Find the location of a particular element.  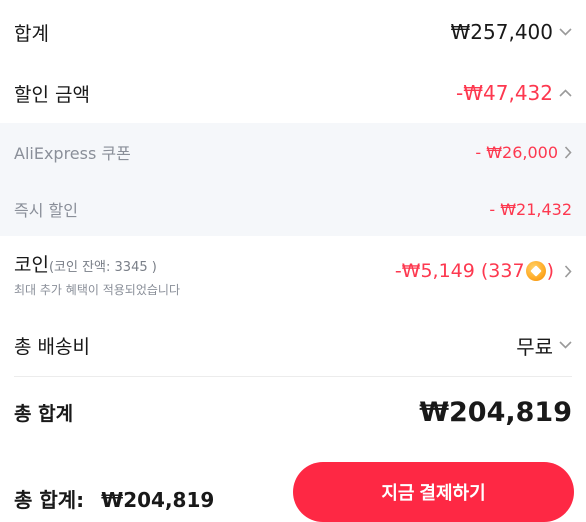

coins-value: -₩5,149 (337 is located at coordinates (459, 271).